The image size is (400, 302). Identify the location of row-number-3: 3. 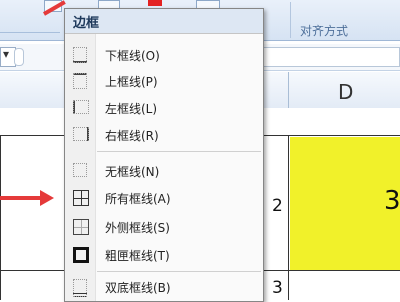
(277, 288).